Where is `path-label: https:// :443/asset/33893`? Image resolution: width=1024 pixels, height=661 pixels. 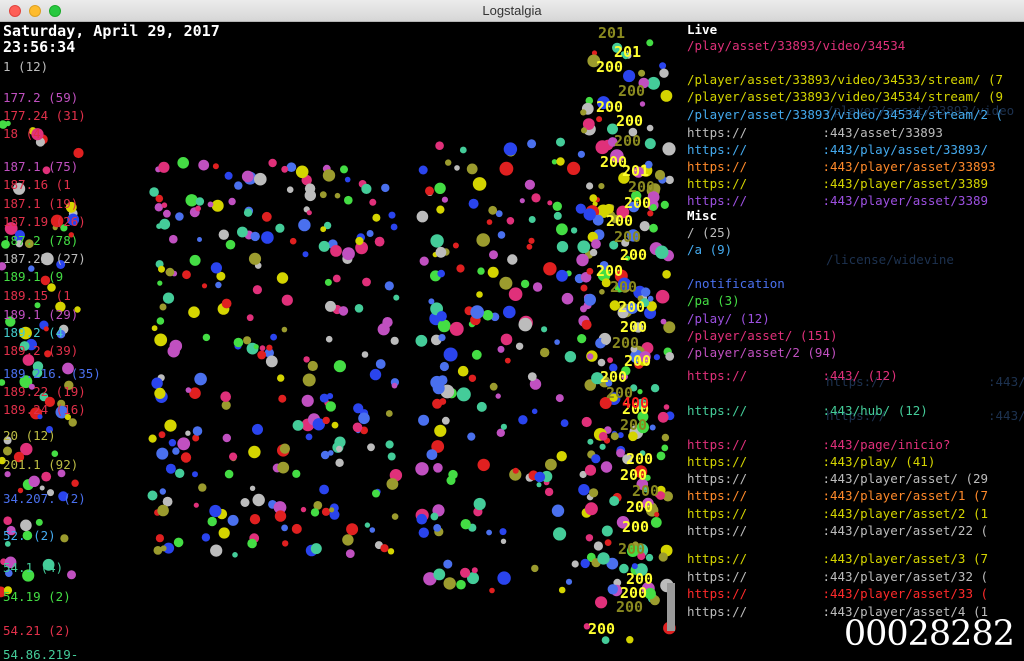
path-label: https:// :443/asset/33893 is located at coordinates (815, 132).